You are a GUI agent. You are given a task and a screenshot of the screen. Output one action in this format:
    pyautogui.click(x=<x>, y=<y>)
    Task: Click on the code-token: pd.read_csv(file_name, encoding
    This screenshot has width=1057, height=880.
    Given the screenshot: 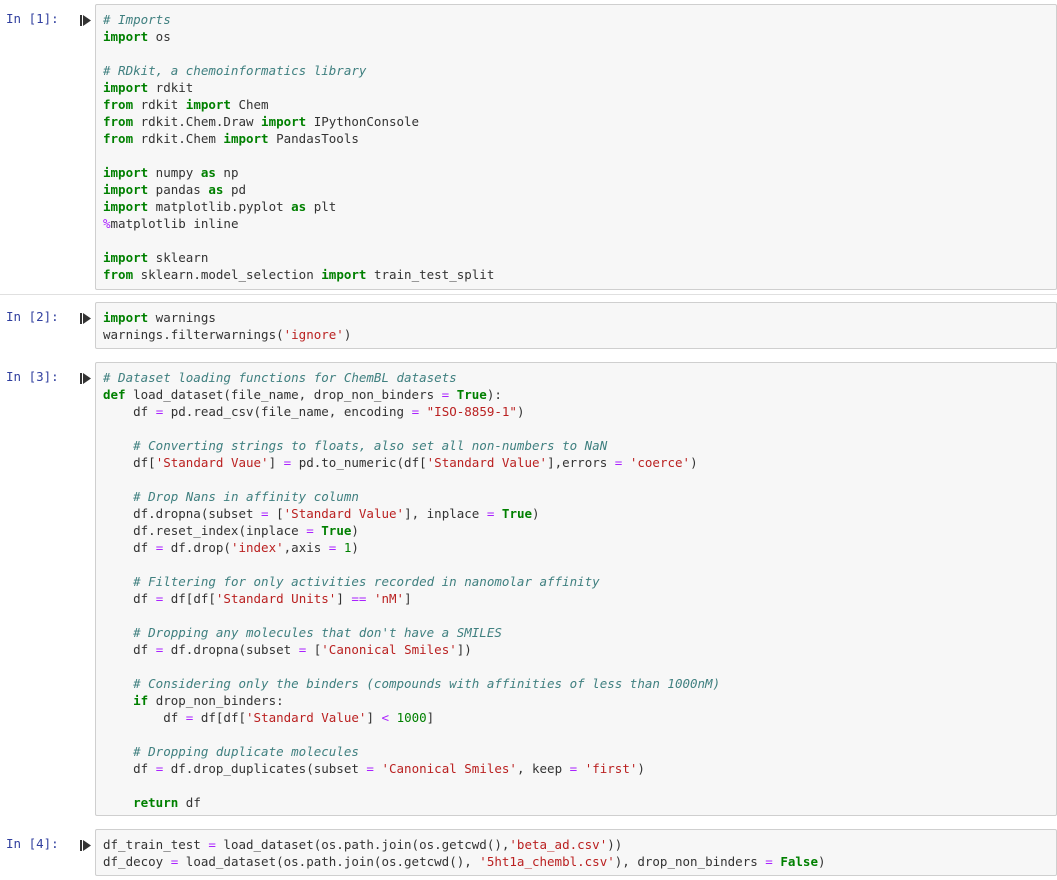 What is the action you would take?
    pyautogui.click(x=287, y=411)
    